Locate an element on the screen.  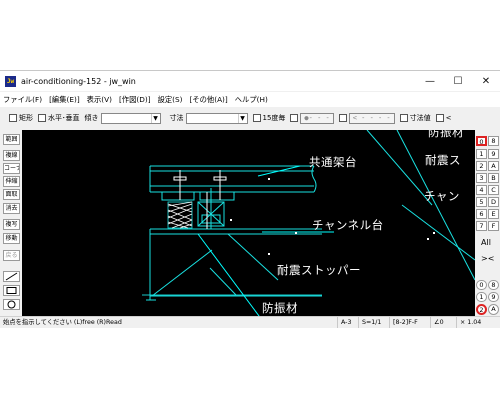
menu-settings: 設定(S) is located at coordinates (170, 100).